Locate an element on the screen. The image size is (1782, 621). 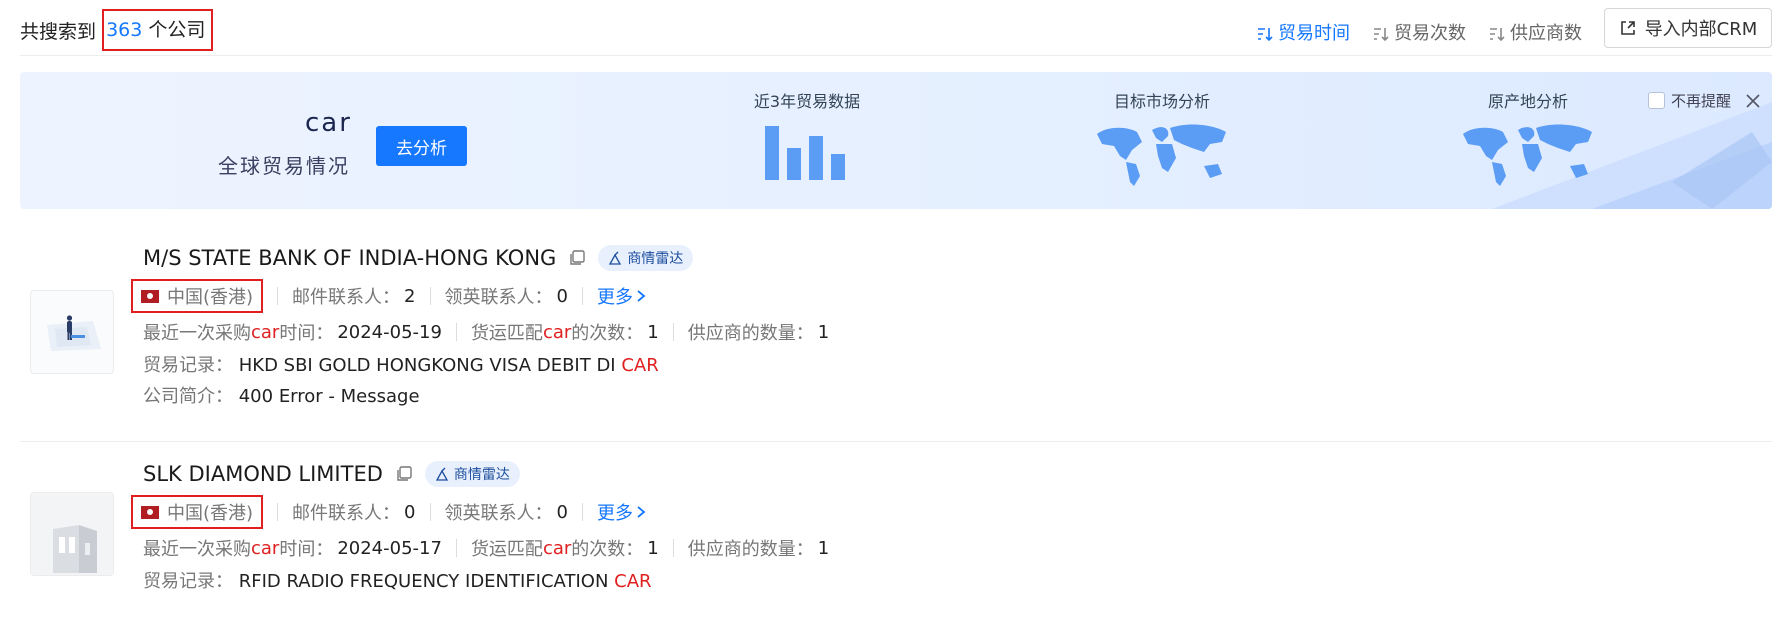
mail-contacts-value: 0 is located at coordinates (410, 512).